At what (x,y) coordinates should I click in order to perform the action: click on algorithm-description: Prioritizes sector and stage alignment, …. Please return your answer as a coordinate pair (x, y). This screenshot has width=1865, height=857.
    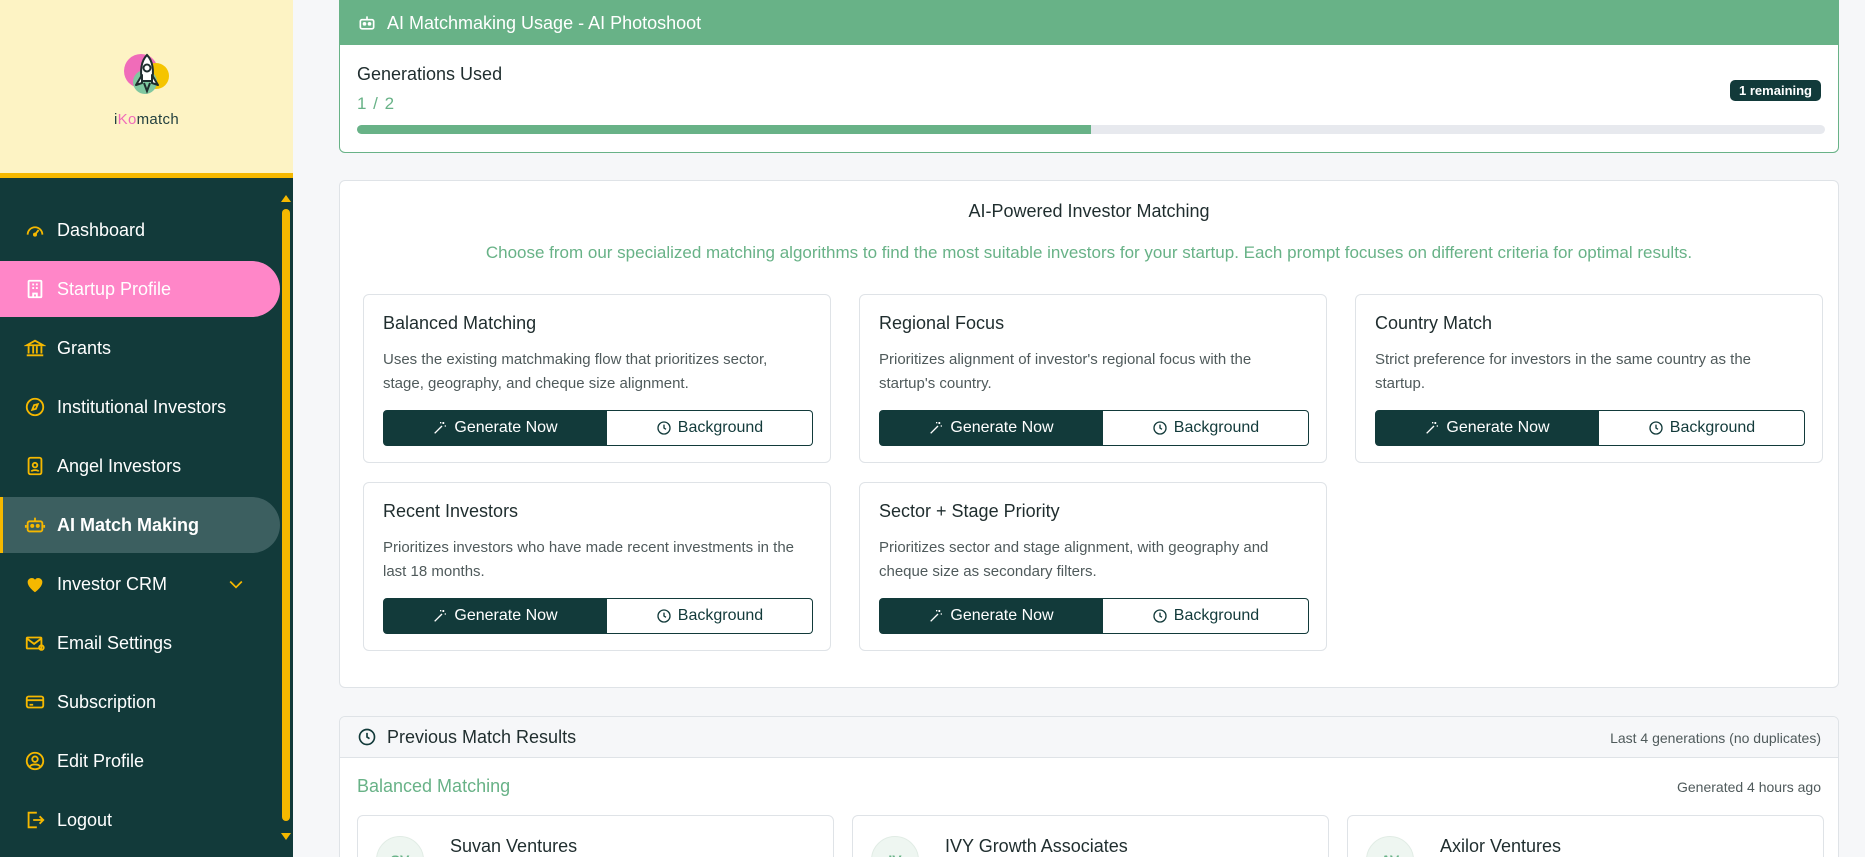
    Looking at the image, I should click on (1074, 559).